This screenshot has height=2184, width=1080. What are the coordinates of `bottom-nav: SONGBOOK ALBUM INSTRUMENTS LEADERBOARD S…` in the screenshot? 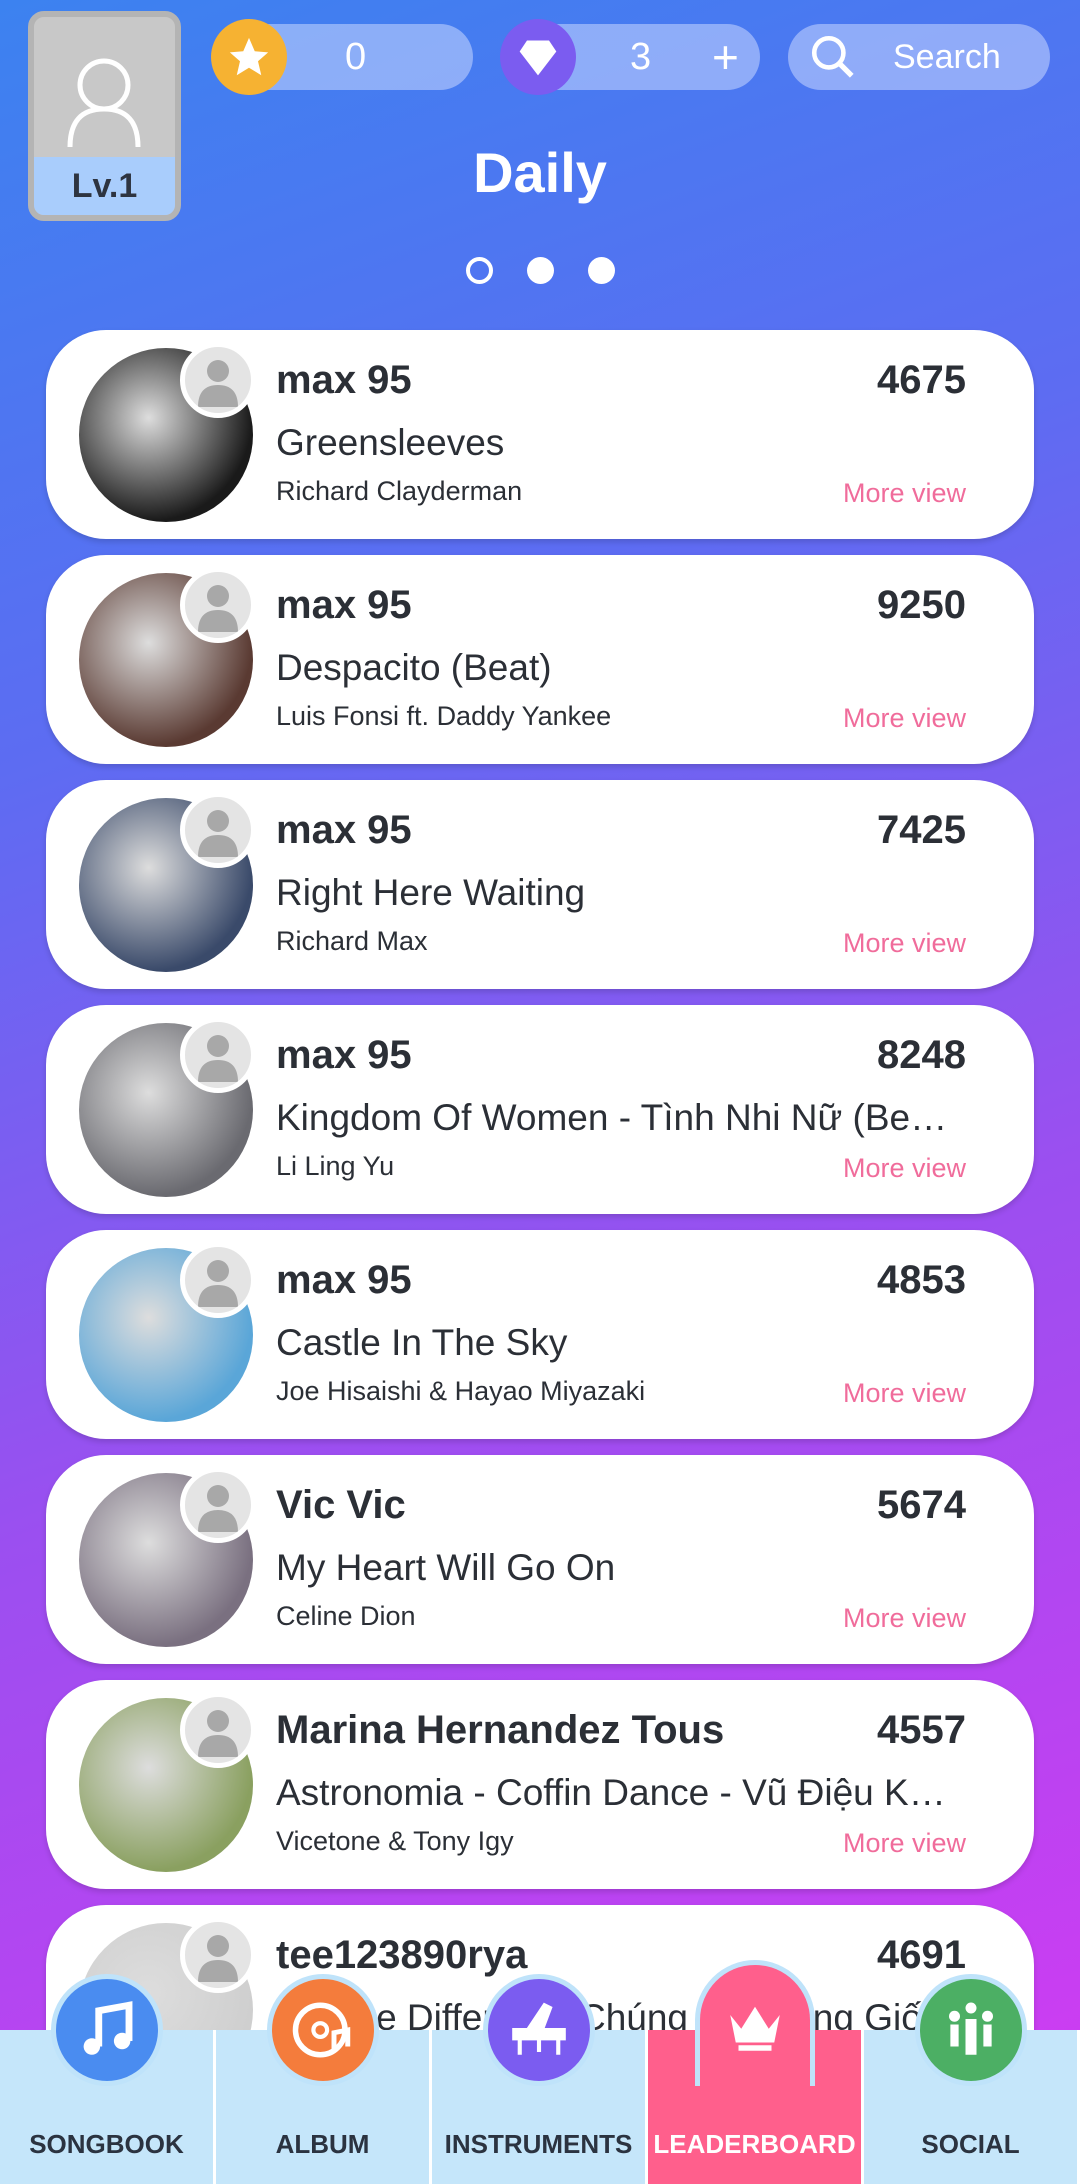 It's located at (540, 2072).